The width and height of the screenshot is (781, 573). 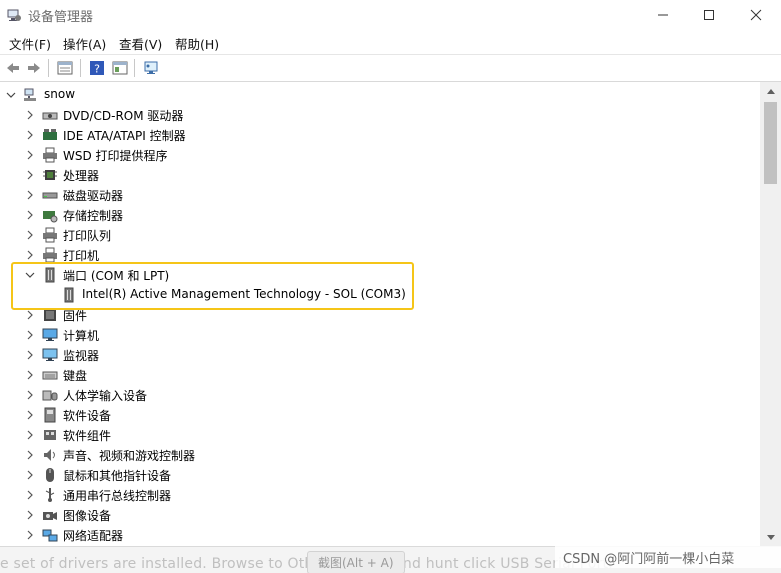 What do you see at coordinates (50, 155) in the screenshot?
I see `printer-icon` at bounding box center [50, 155].